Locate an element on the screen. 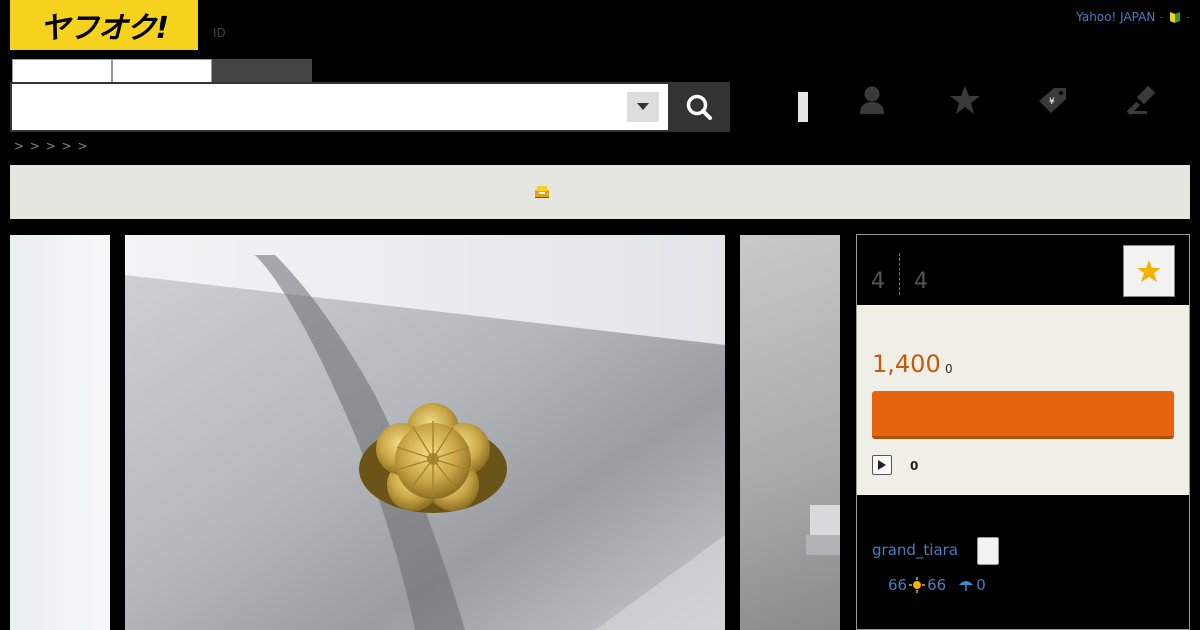 The height and width of the screenshot is (630, 1200). search-icon is located at coordinates (699, 107).